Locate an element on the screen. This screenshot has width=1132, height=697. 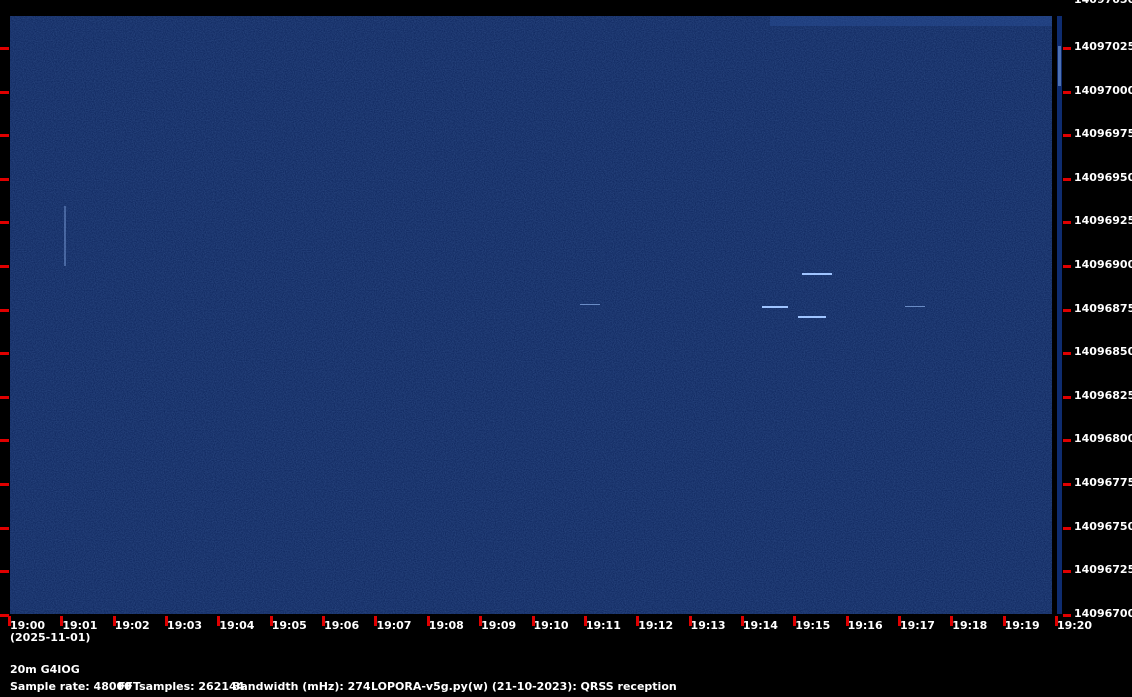
frequency-label: 14096725 is located at coordinates (1103, 570).